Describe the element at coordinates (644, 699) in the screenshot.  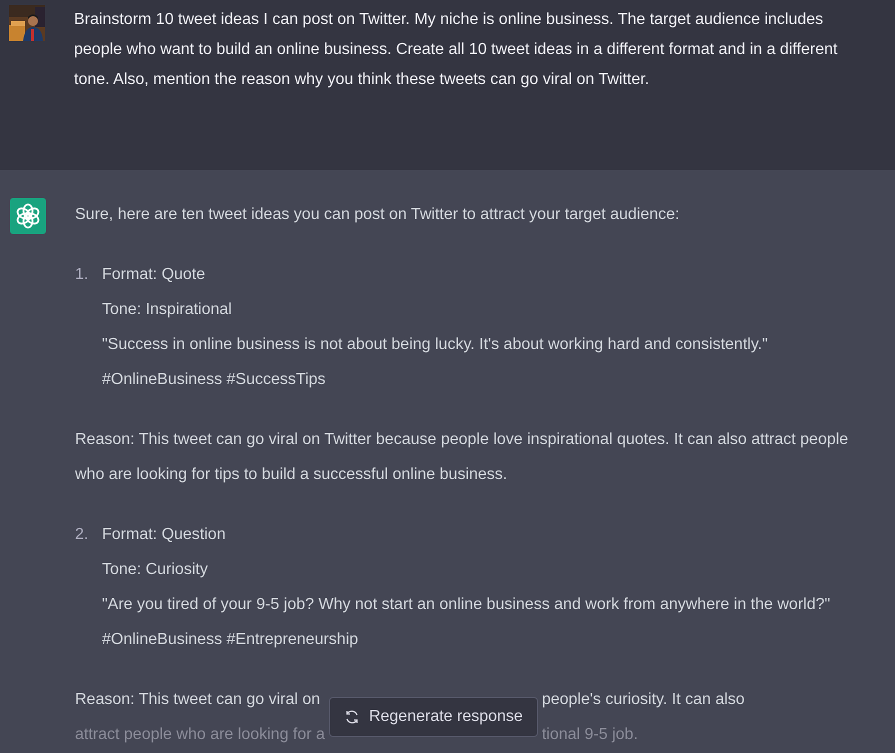
I see `reason-text: people's curiosity. It can also` at that location.